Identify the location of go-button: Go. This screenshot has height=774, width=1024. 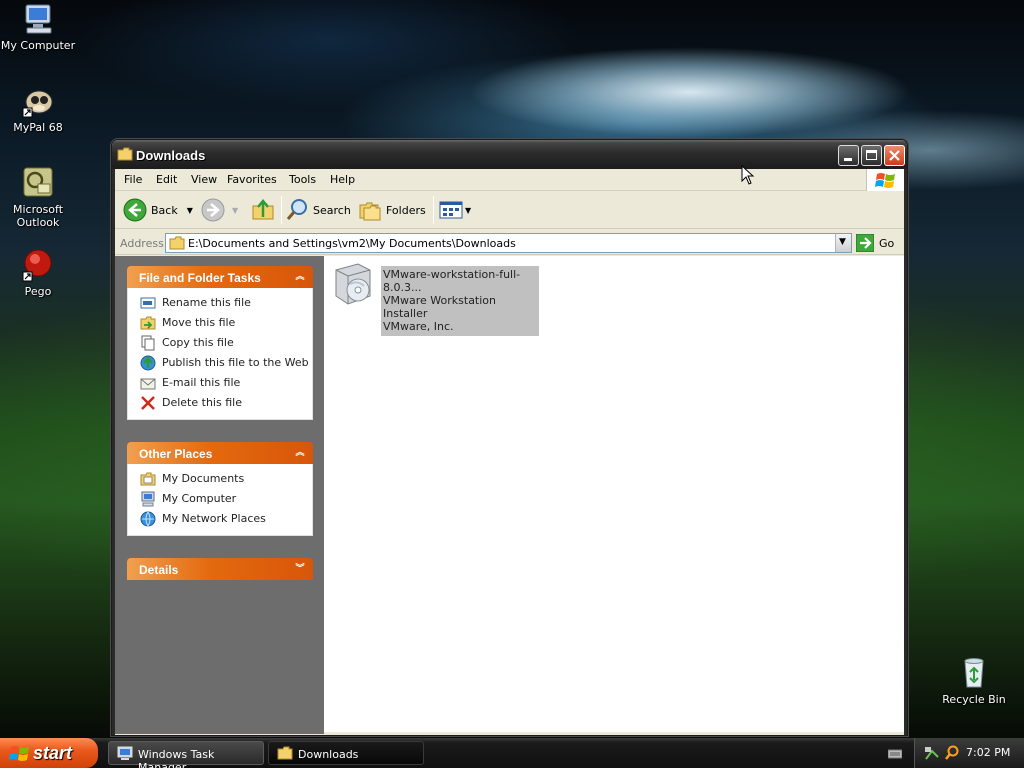
(879, 243).